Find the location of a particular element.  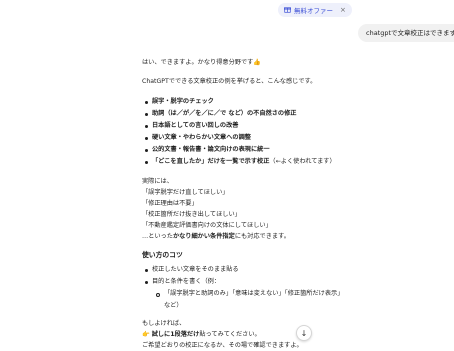

example-line: 「修正理由は不要」 is located at coordinates (170, 203).